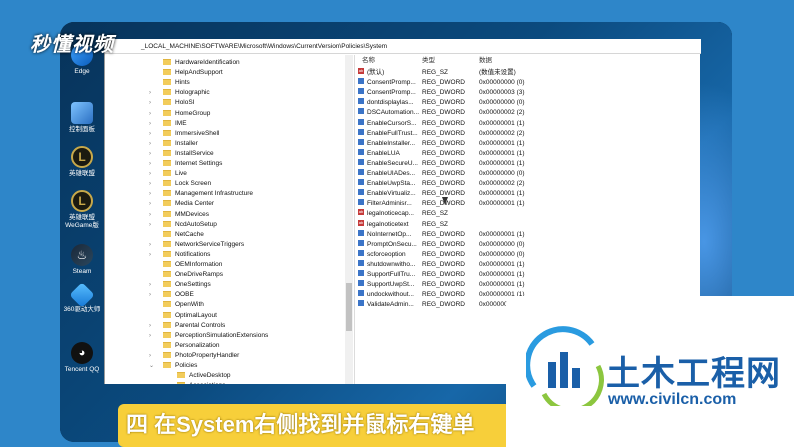  Describe the element at coordinates (179, 255) in the screenshot. I see `tree-item: › Notifications` at that location.